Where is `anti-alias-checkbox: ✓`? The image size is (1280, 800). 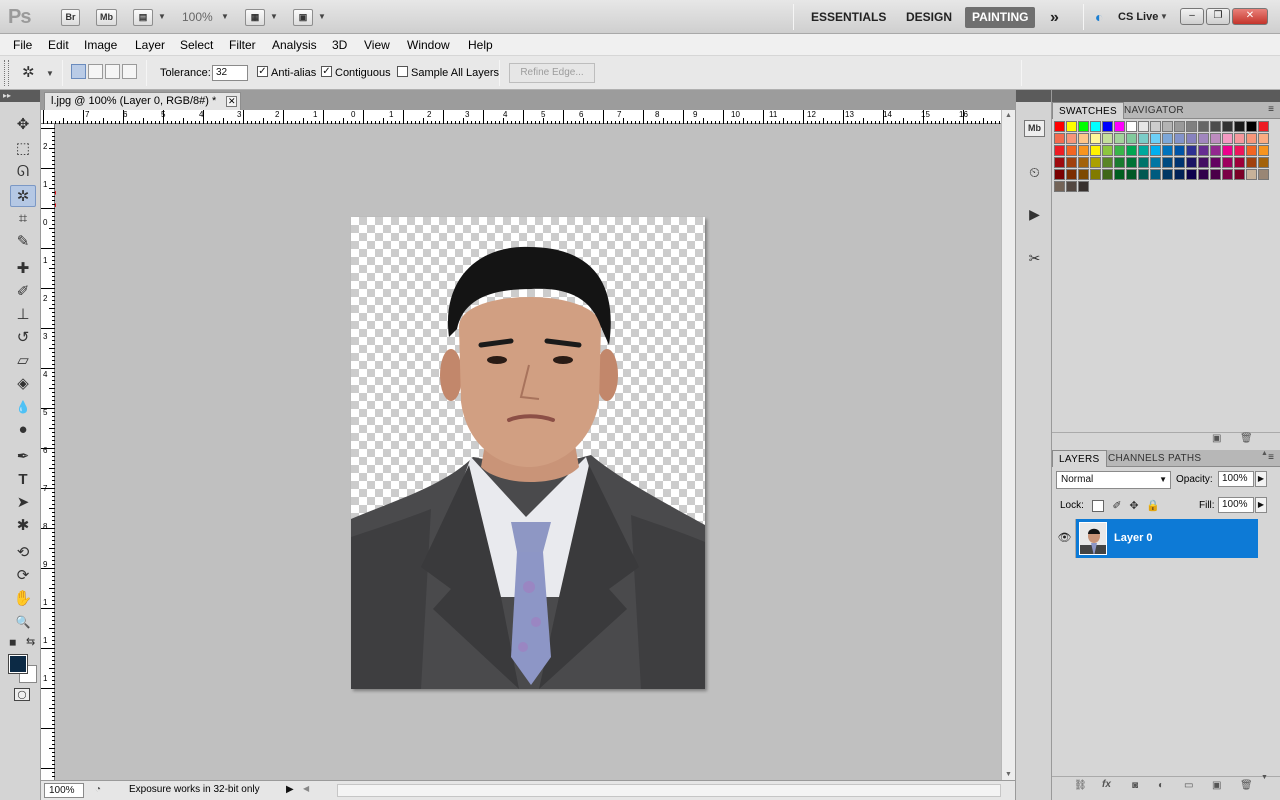 anti-alias-checkbox: ✓ is located at coordinates (262, 71).